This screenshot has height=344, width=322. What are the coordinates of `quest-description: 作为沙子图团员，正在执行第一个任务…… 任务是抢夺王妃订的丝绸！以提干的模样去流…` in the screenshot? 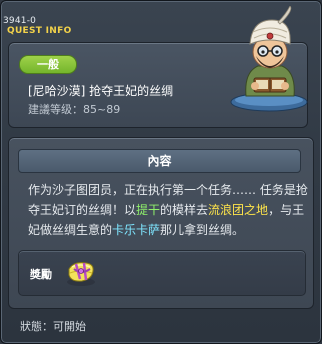 It's located at (168, 210).